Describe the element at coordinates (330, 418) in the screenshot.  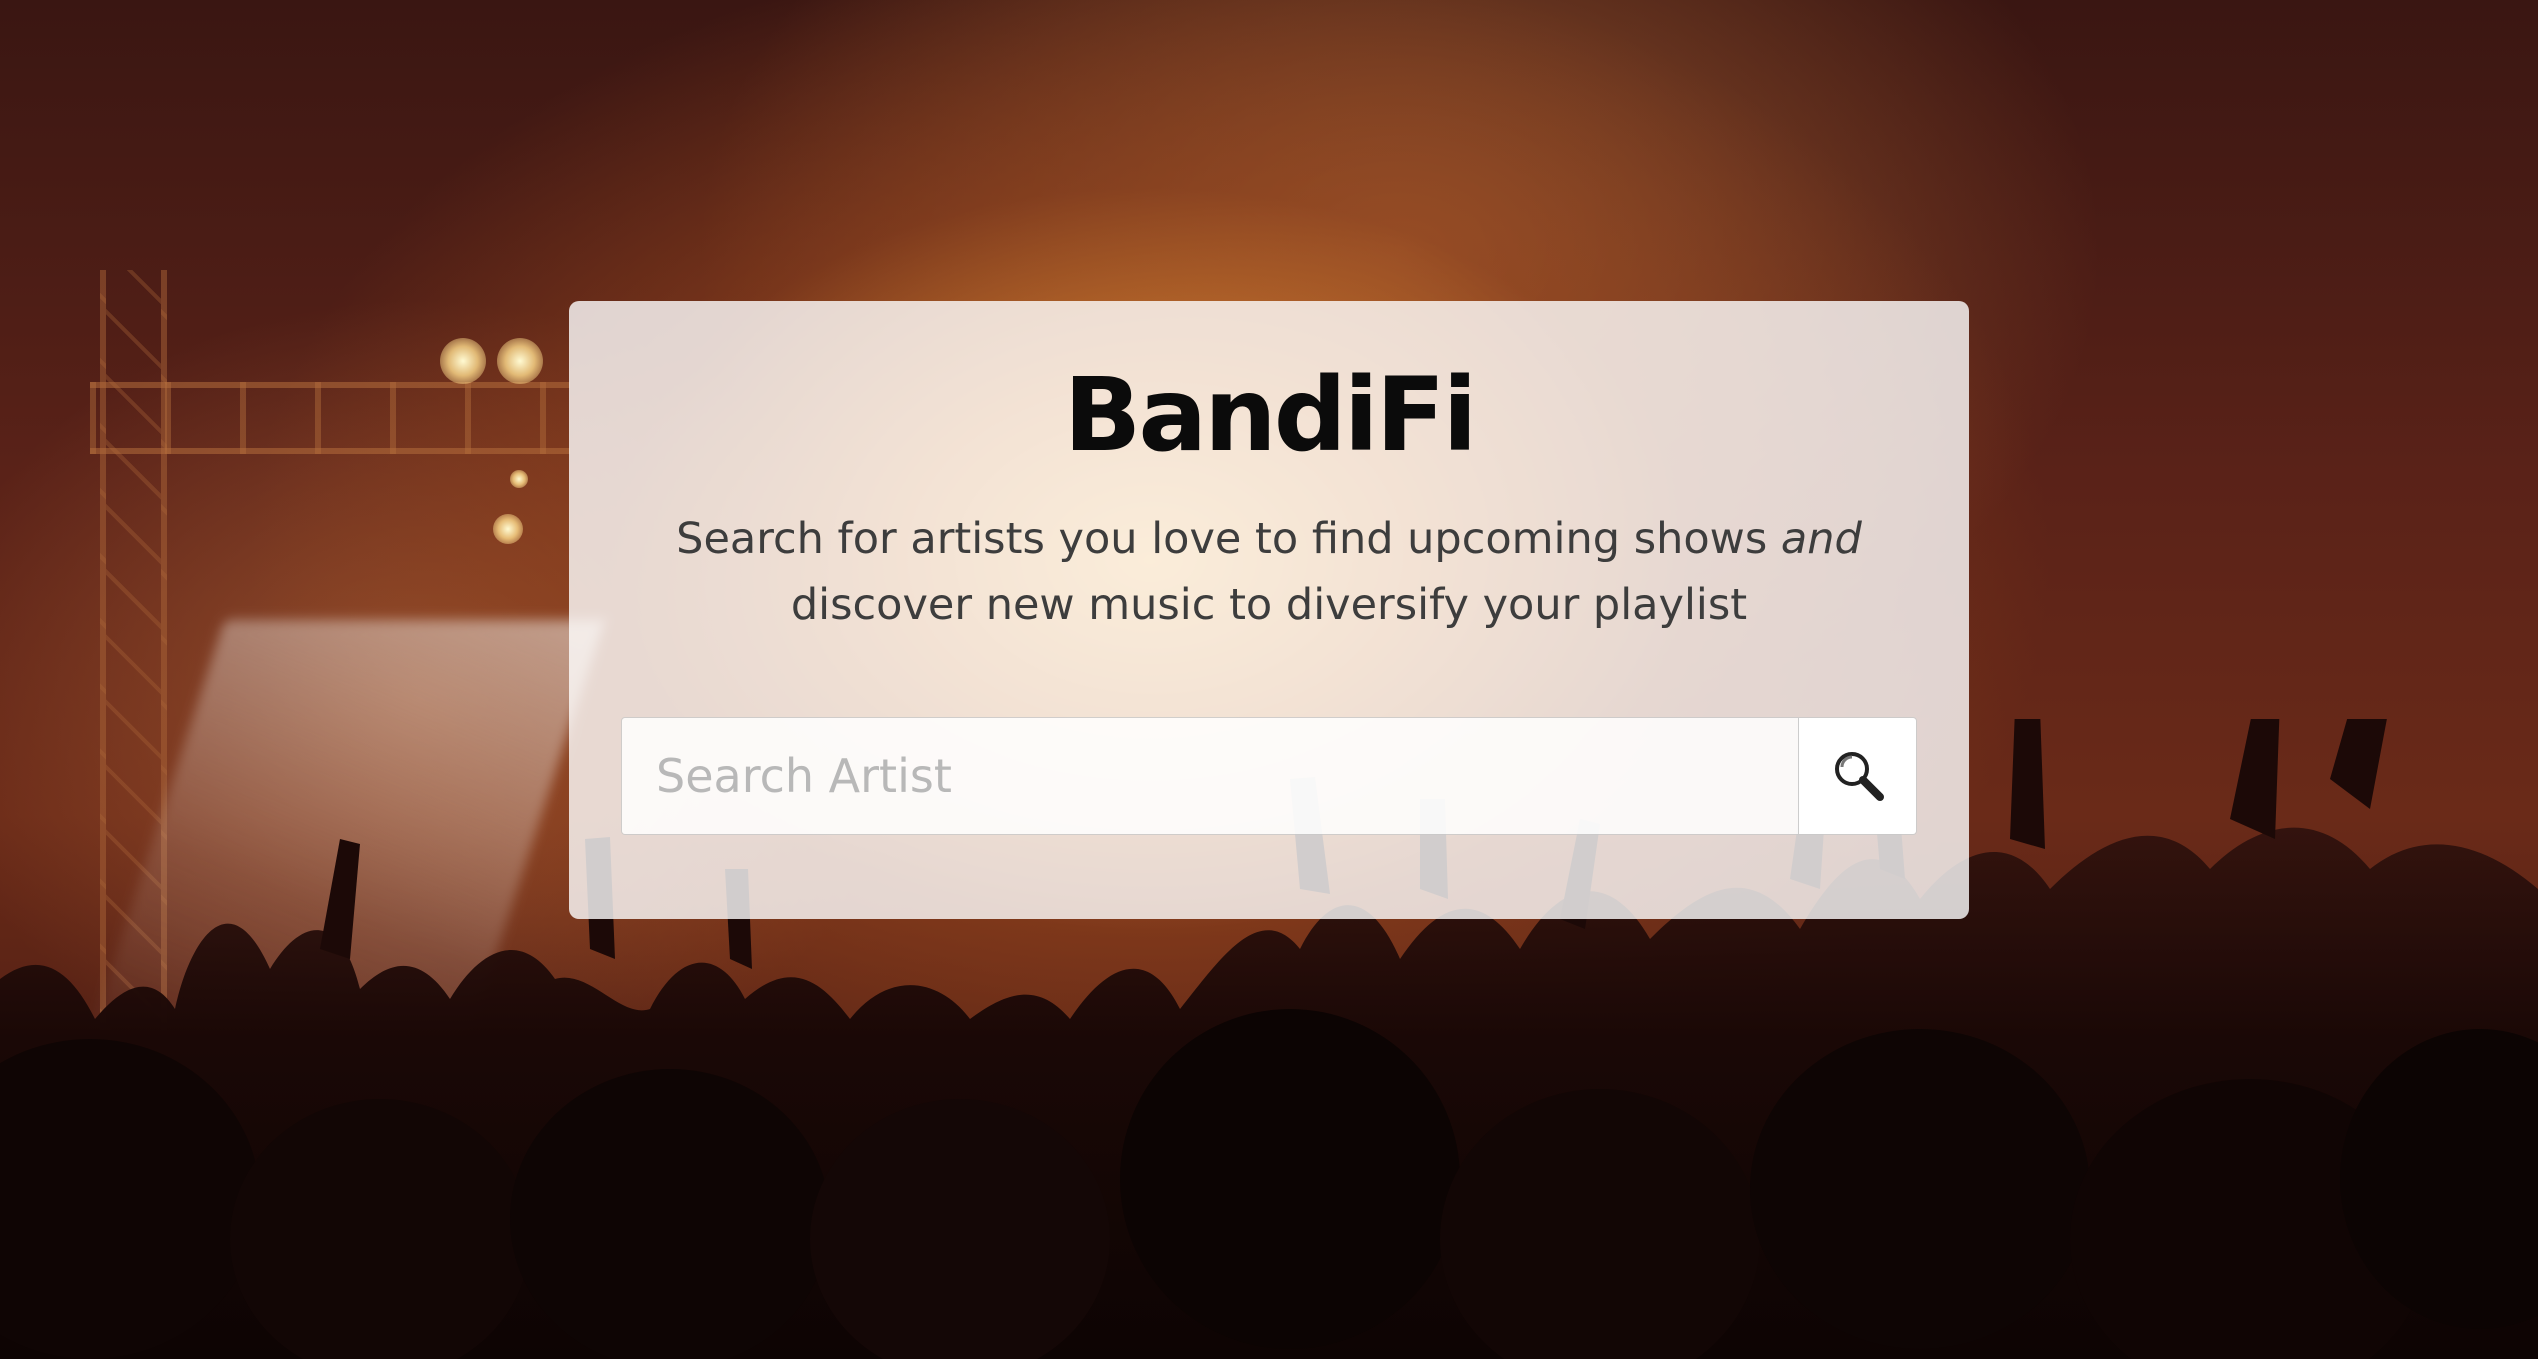
I see `stage-truss-horizontal` at that location.